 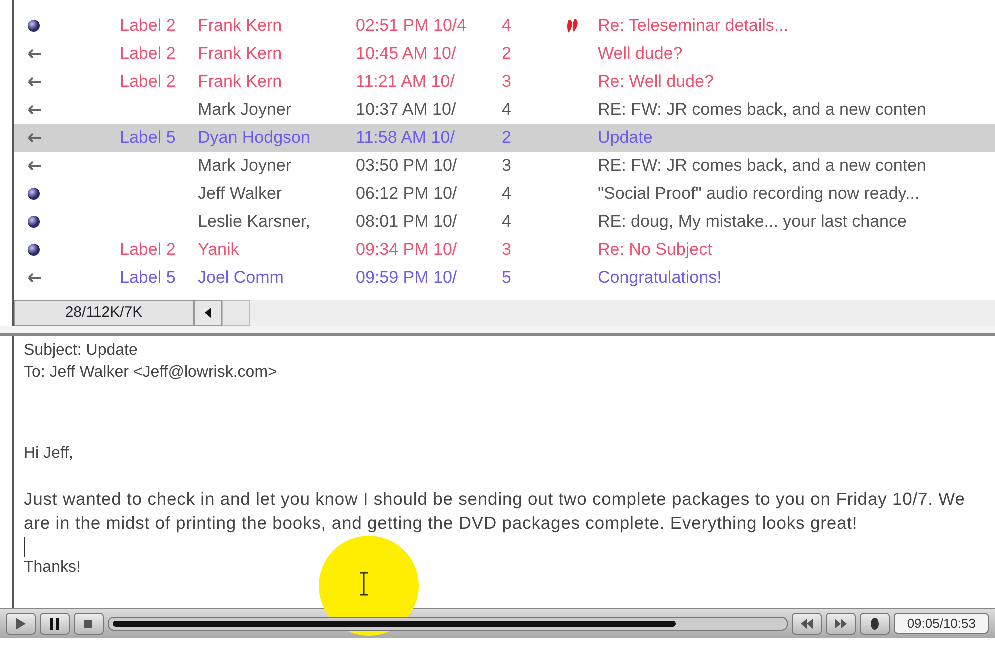 I want to click on time-text: 11:58 AM 10/, so click(x=405, y=138).